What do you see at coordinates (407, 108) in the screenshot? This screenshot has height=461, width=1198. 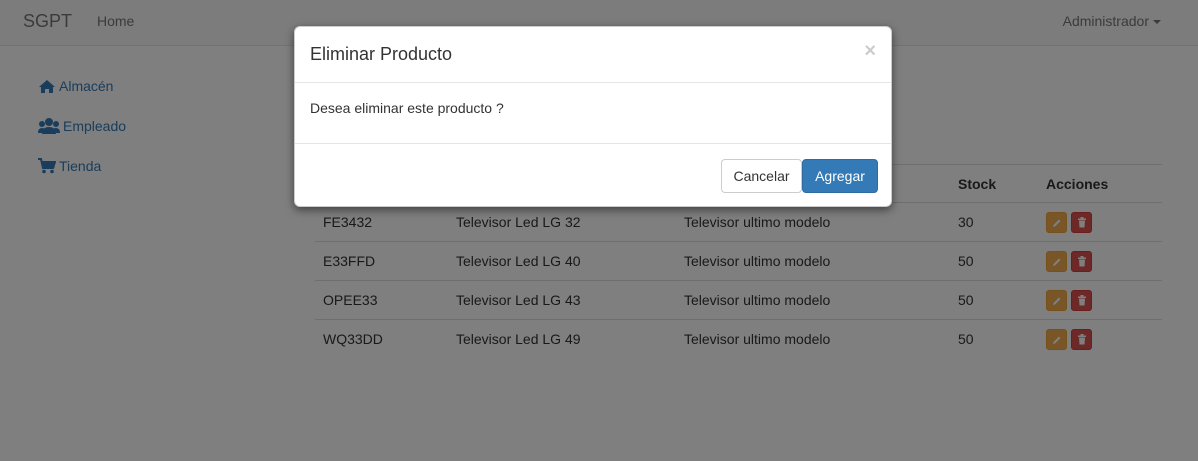 I see `modal-message: Desea eliminar este producto ?` at bounding box center [407, 108].